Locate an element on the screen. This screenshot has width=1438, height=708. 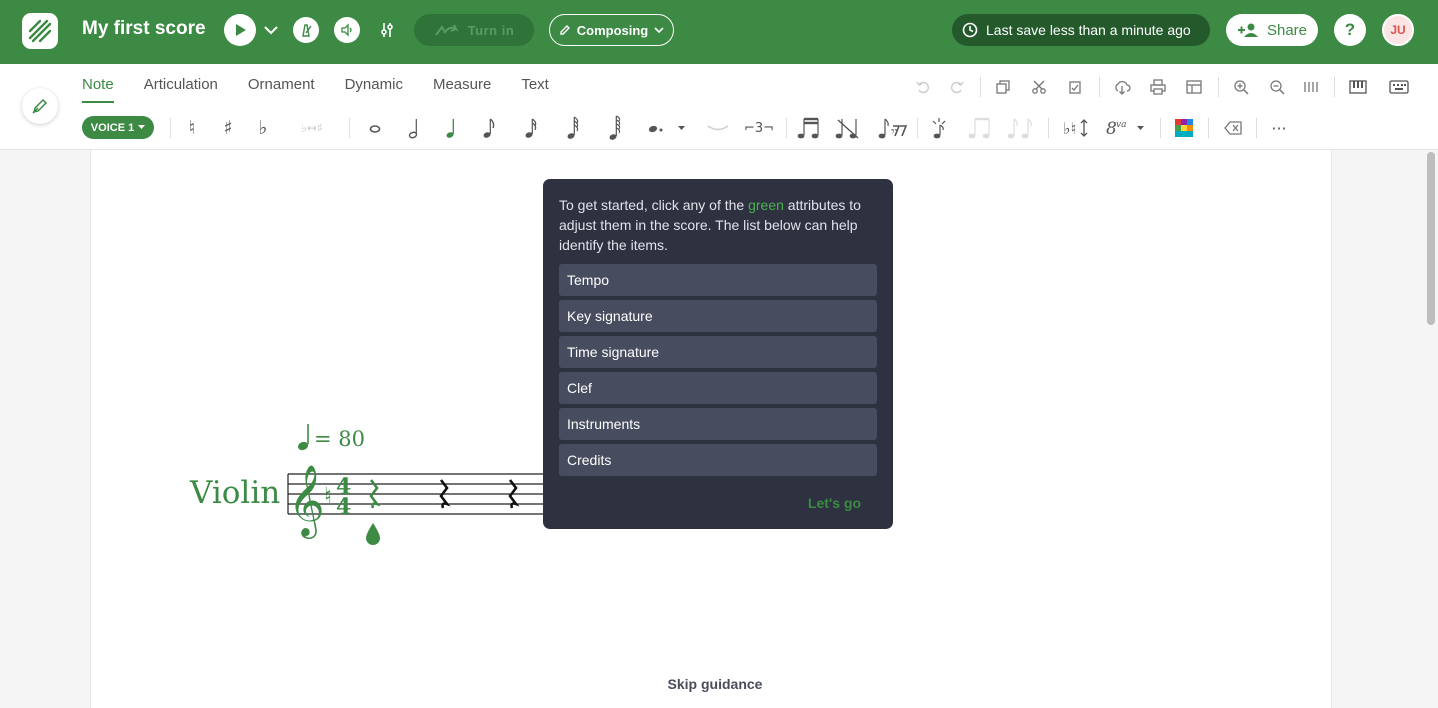
skip-guidance-label: Skip guidance is located at coordinates (715, 684).